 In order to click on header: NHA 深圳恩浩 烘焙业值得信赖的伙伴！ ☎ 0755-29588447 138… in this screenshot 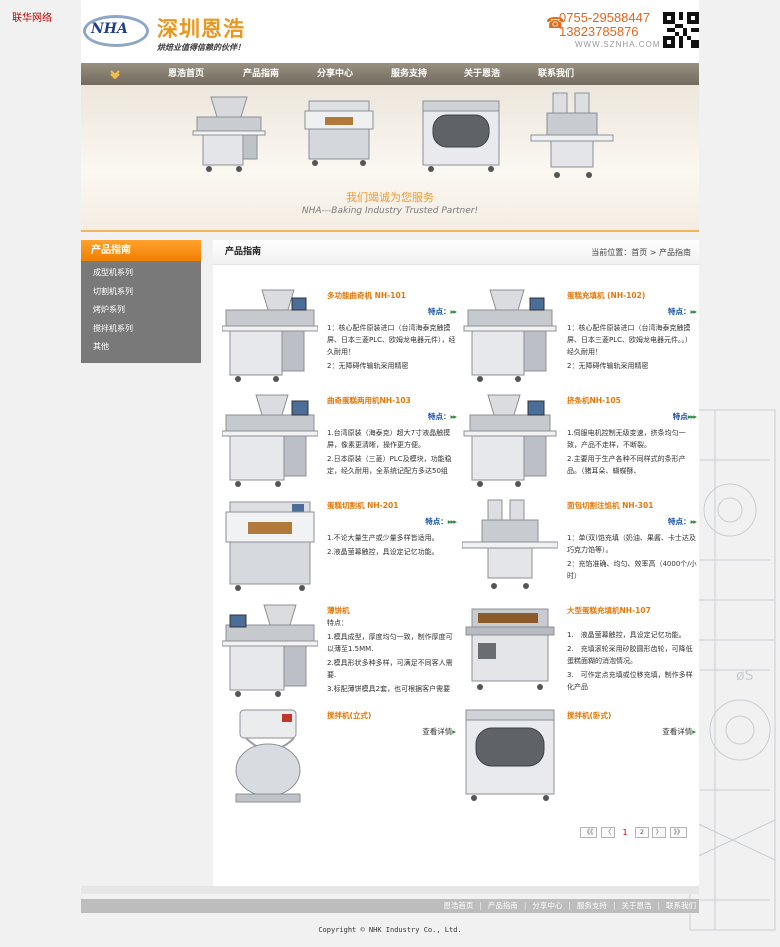, I will do `click(390, 31)`.